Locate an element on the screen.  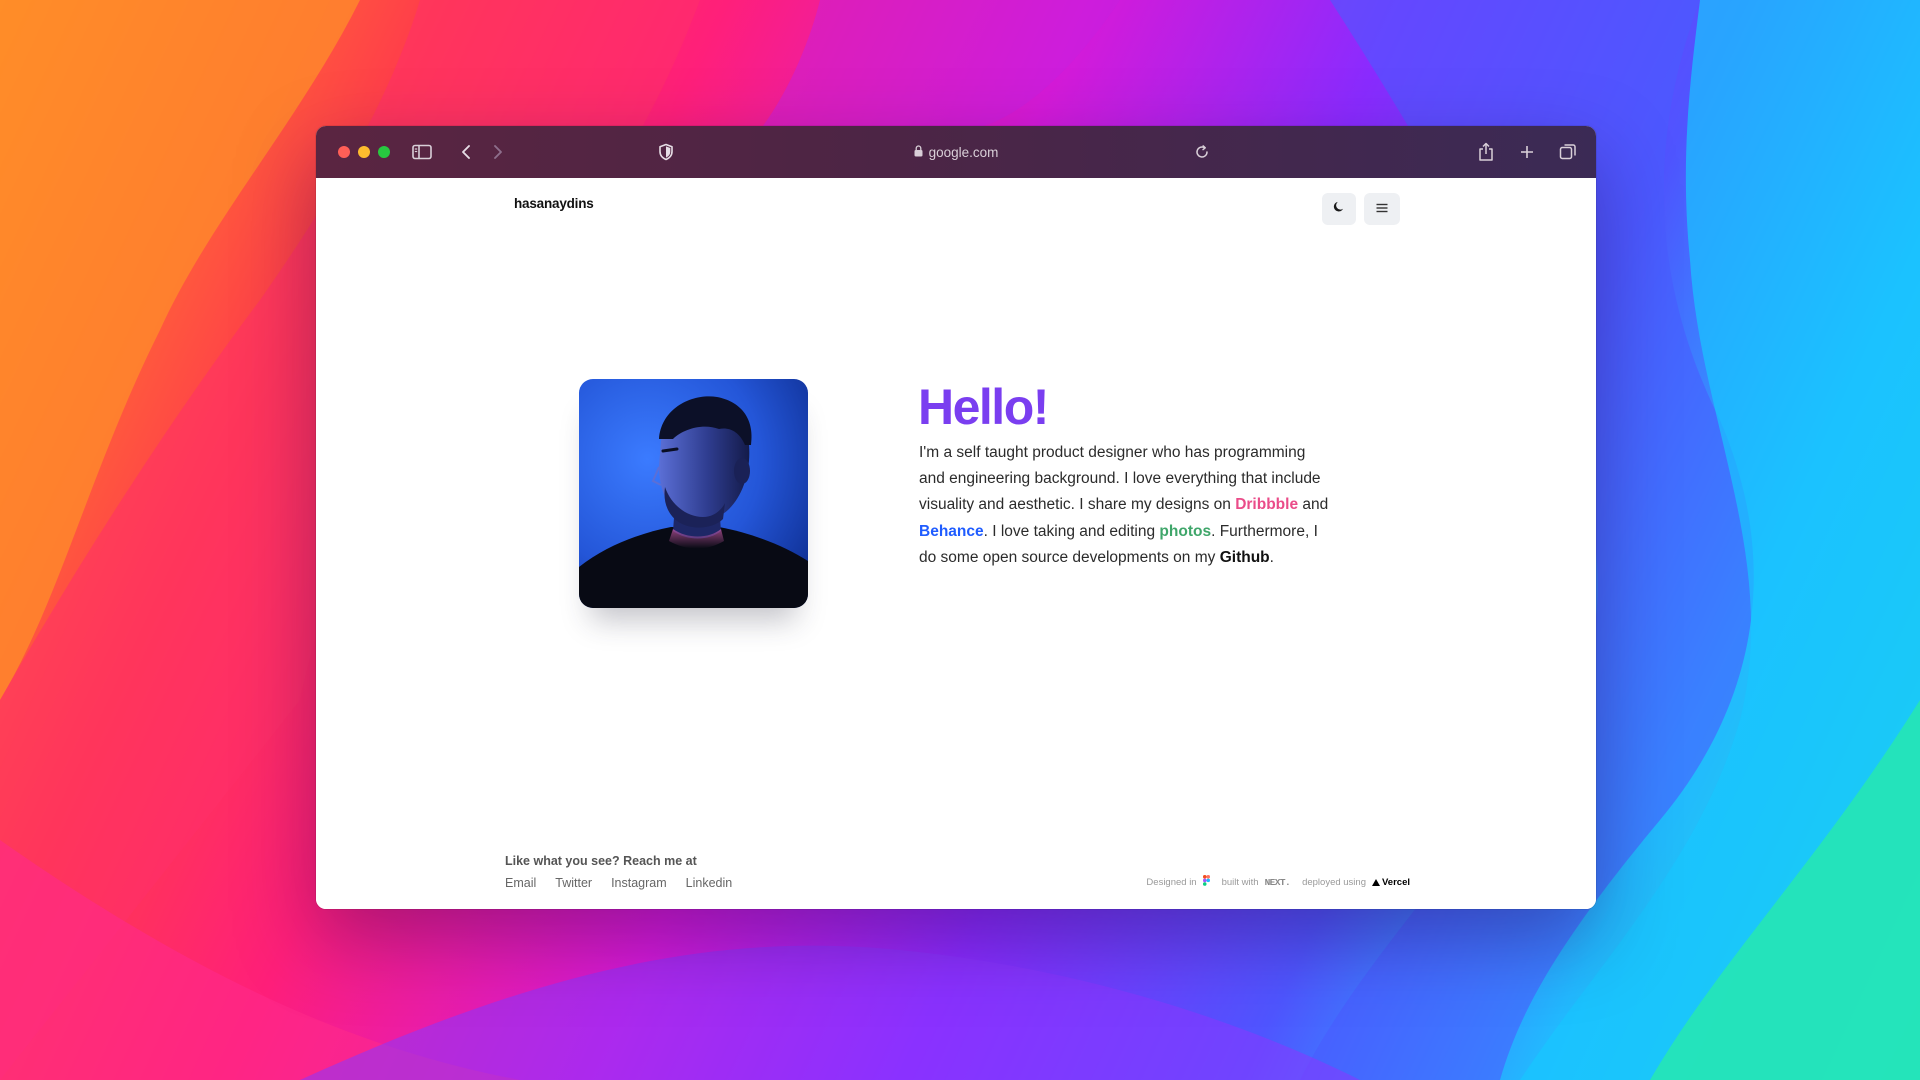
contact-heading: Like what you see? Reach me at is located at coordinates (601, 861).